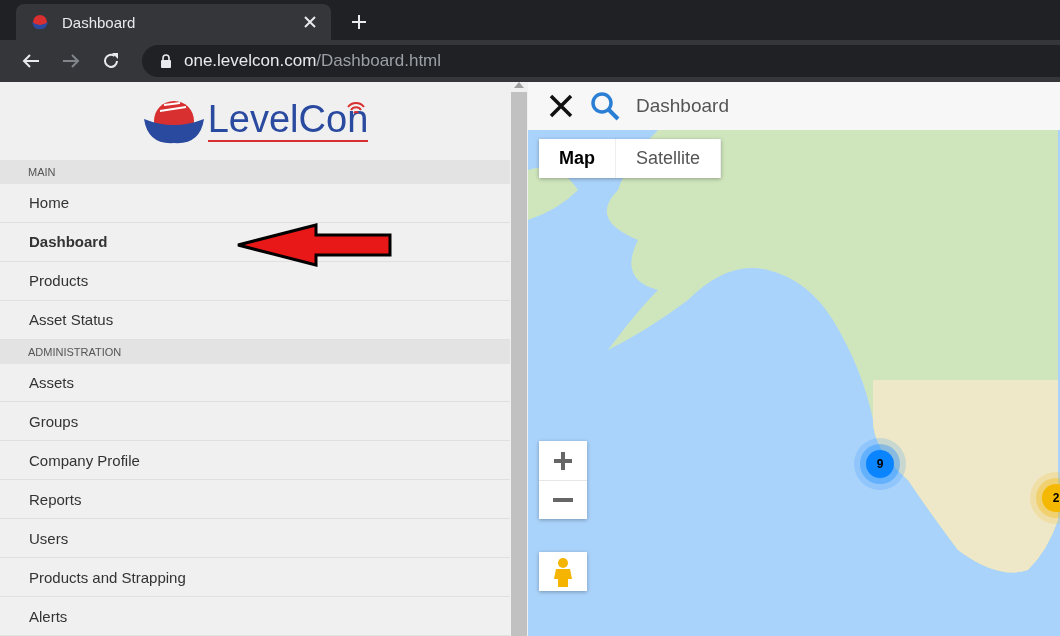 The height and width of the screenshot is (636, 1060). I want to click on logo-text: LevelCon, so click(288, 120).